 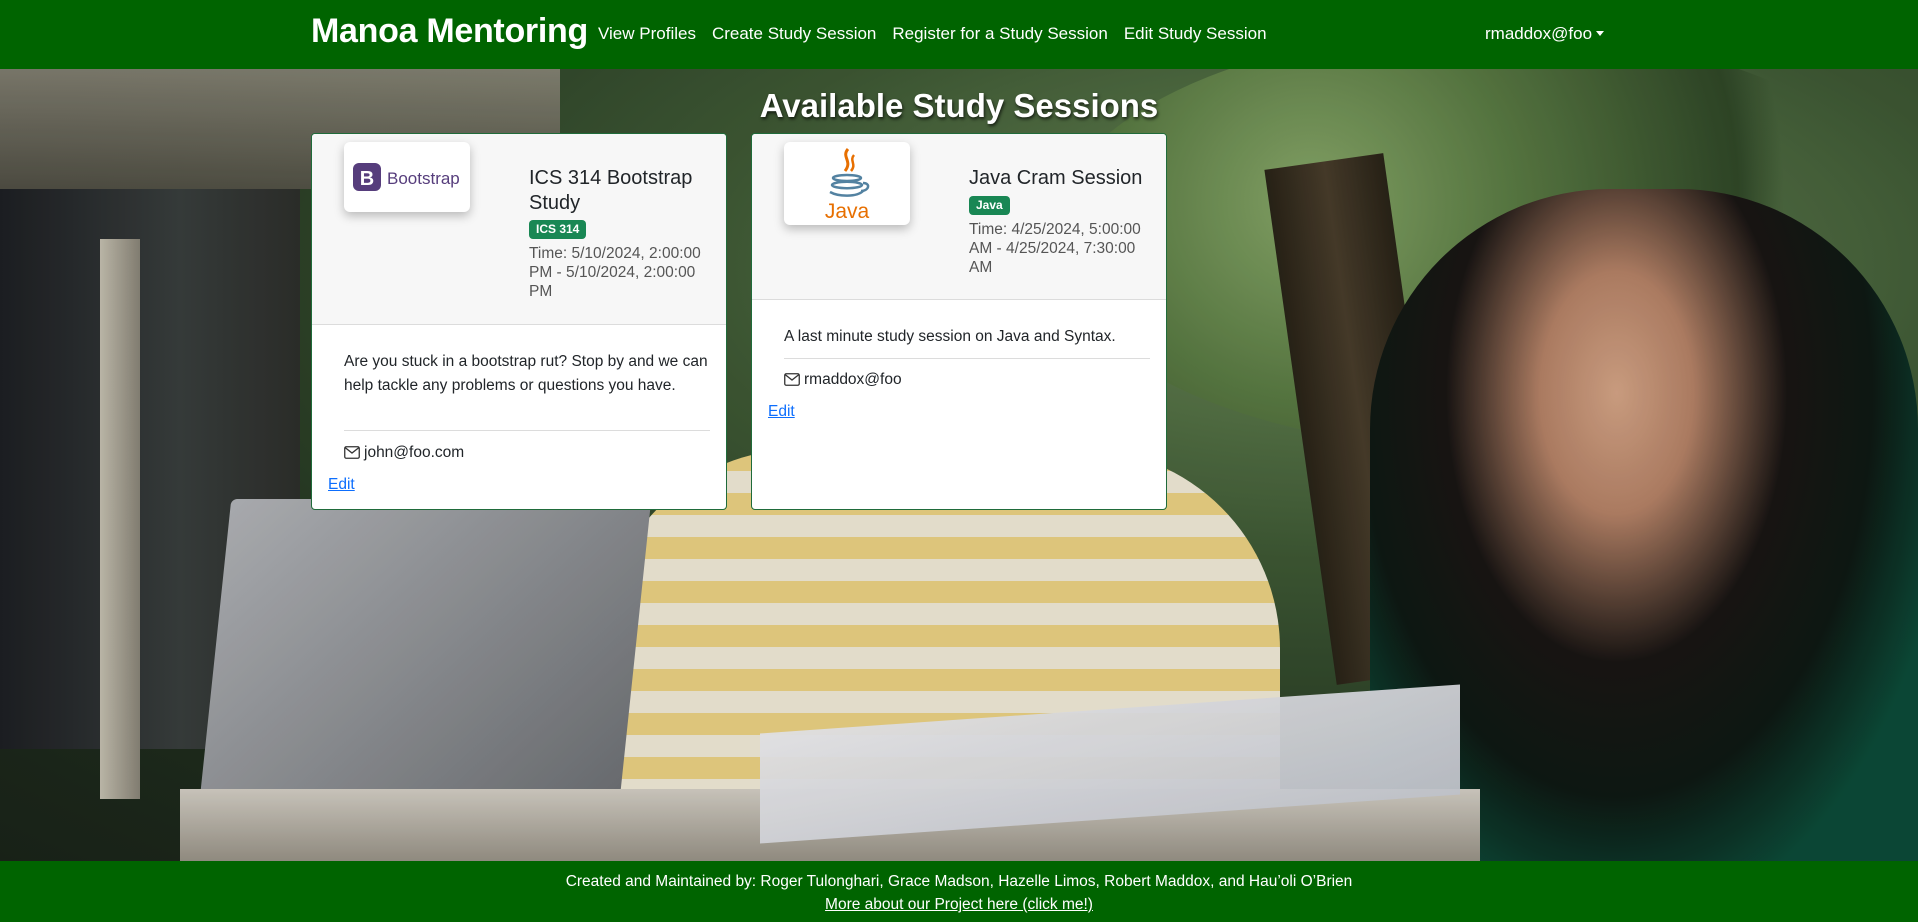 What do you see at coordinates (611, 190) in the screenshot?
I see `session-title: ICS 314 Bootstrap Study` at bounding box center [611, 190].